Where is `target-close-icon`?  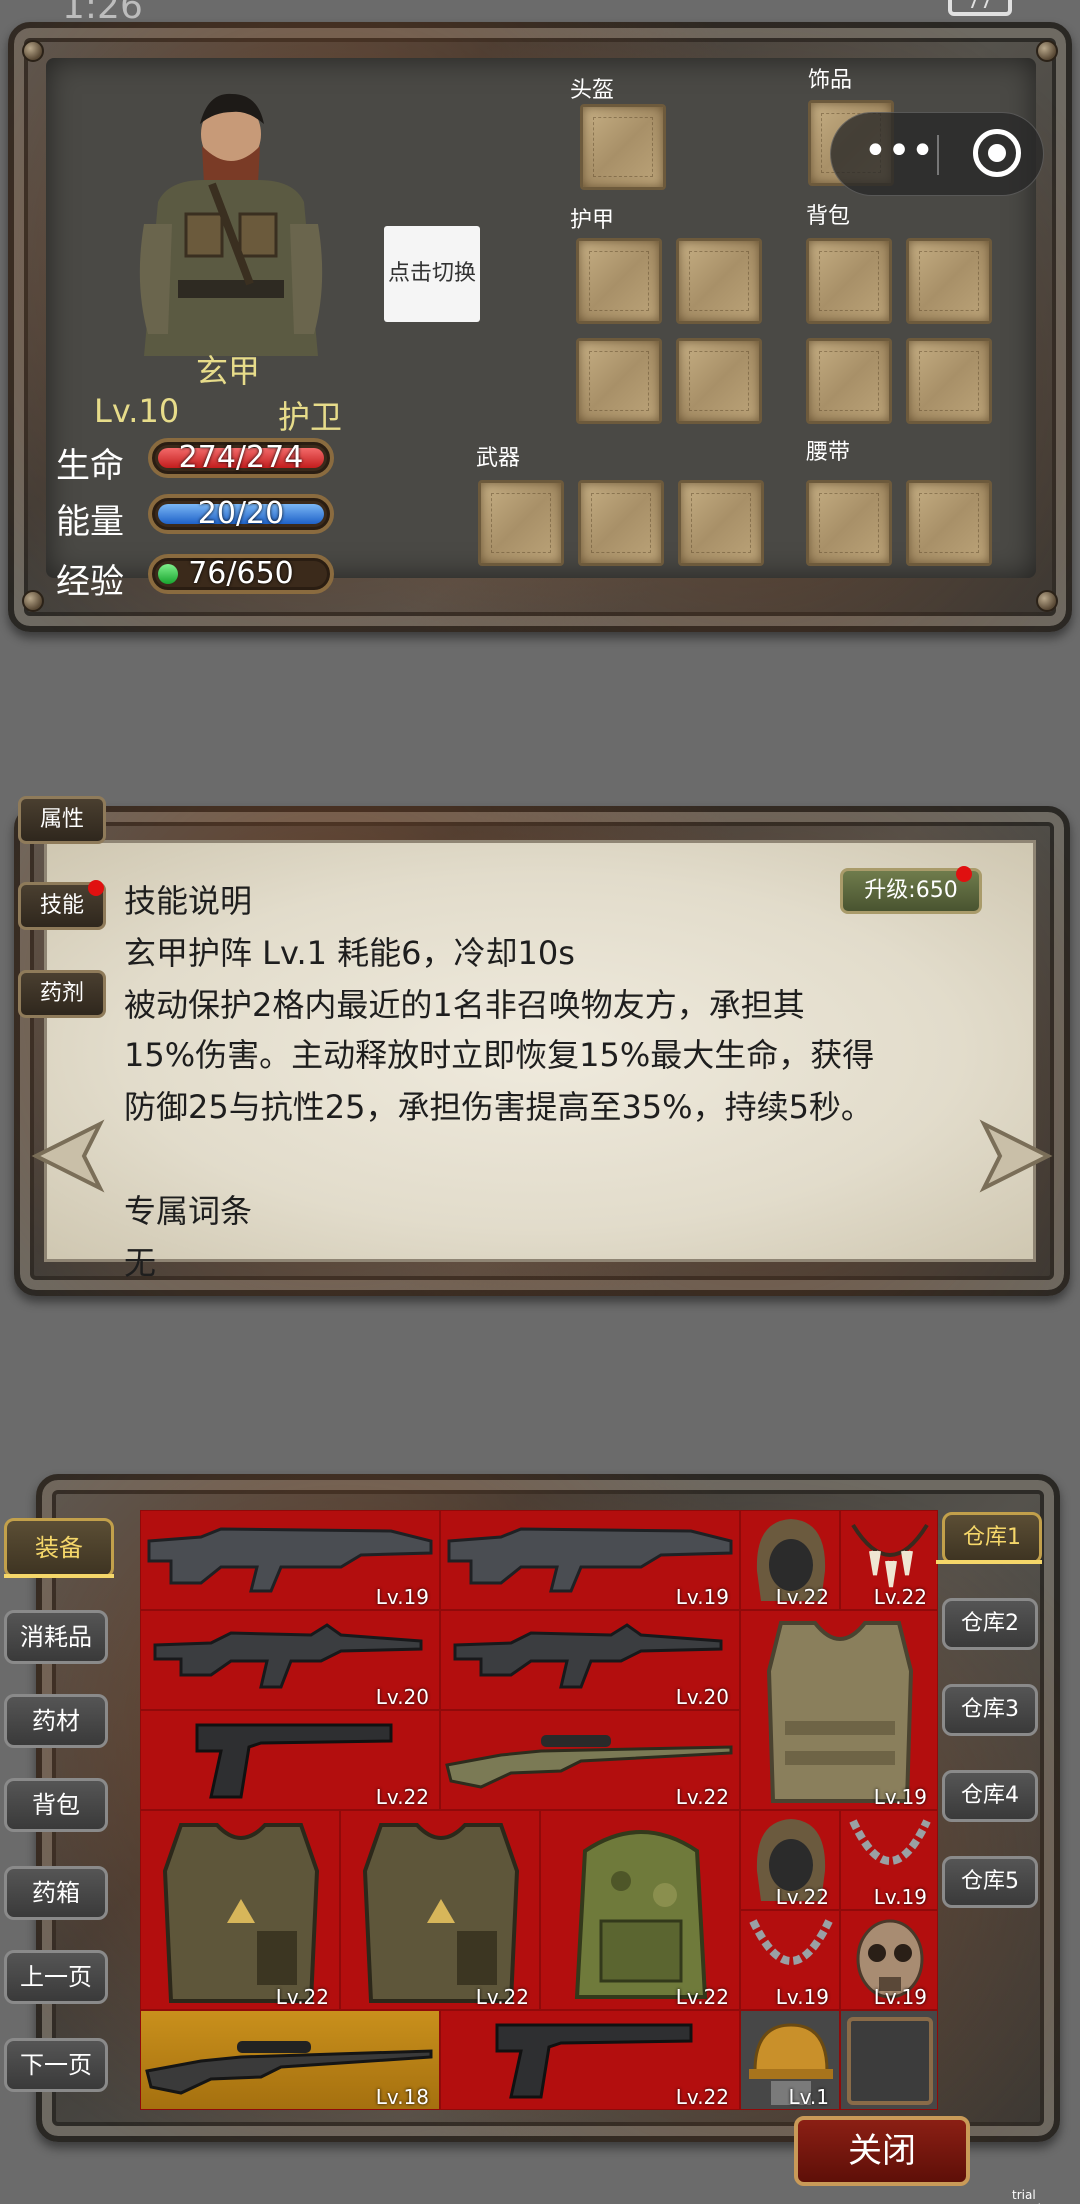 target-close-icon is located at coordinates (997, 153).